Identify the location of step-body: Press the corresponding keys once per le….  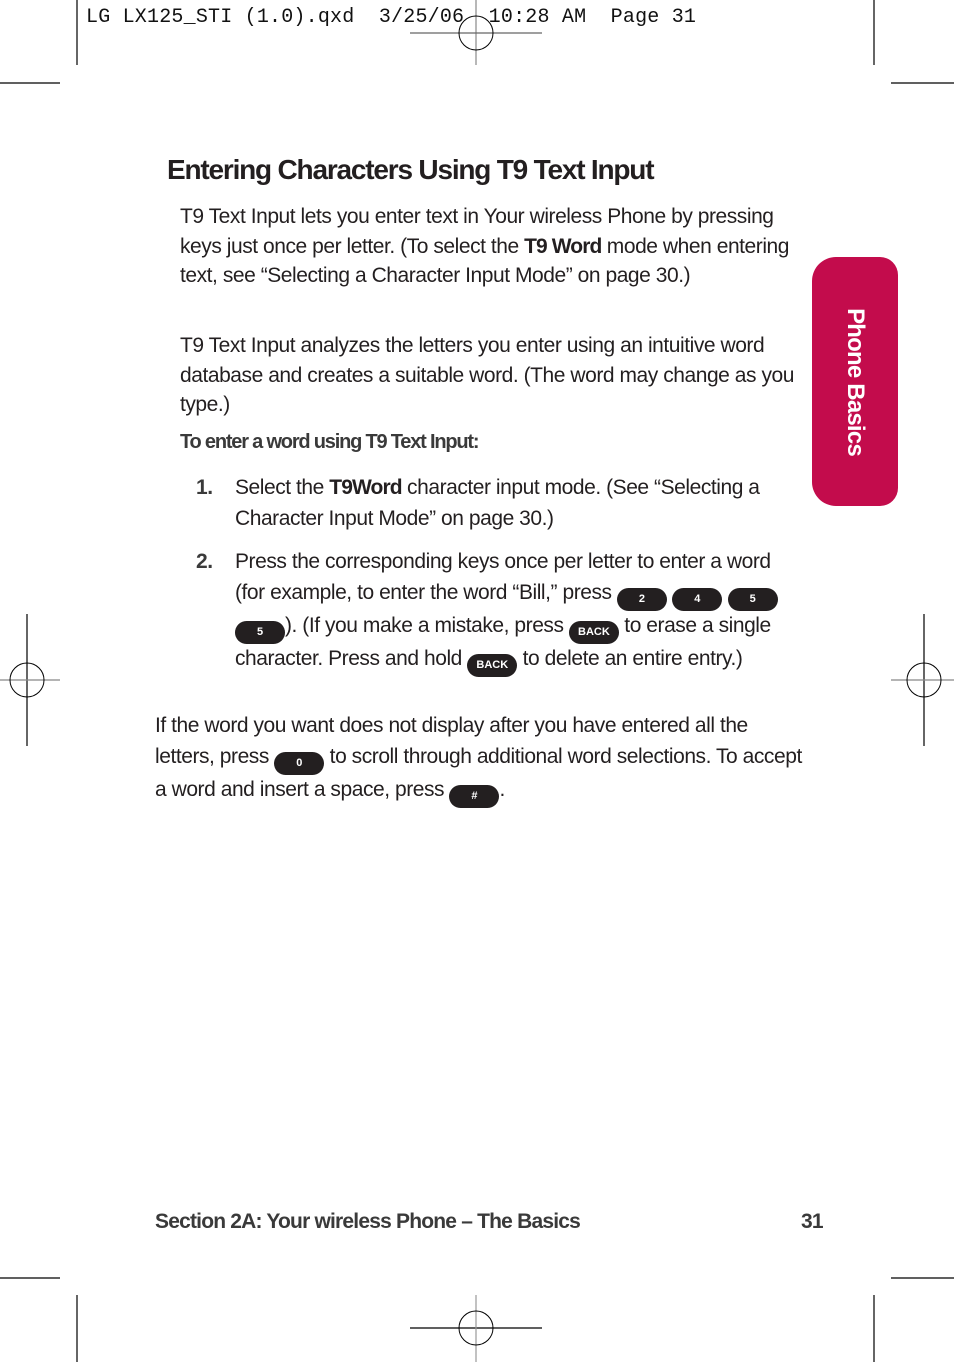
(517, 612).